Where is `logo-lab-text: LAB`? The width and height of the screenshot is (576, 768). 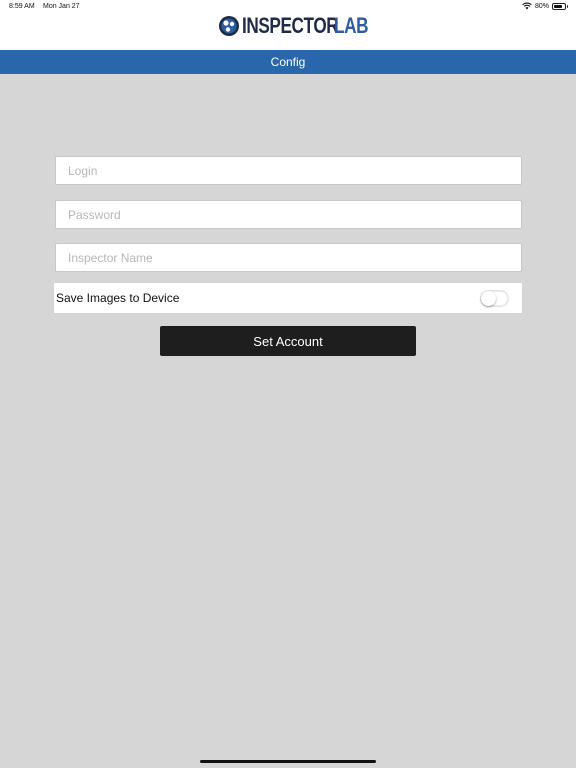
logo-lab-text: LAB is located at coordinates (351, 25).